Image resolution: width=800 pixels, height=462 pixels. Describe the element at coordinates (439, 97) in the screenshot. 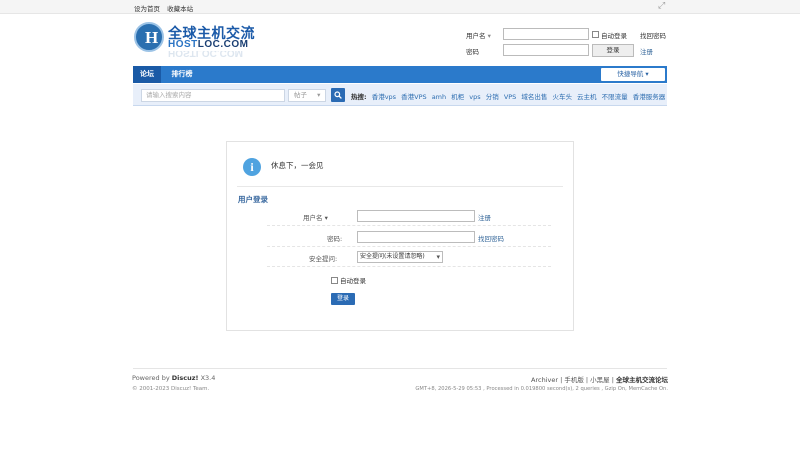

I see `hot-item: amh` at that location.